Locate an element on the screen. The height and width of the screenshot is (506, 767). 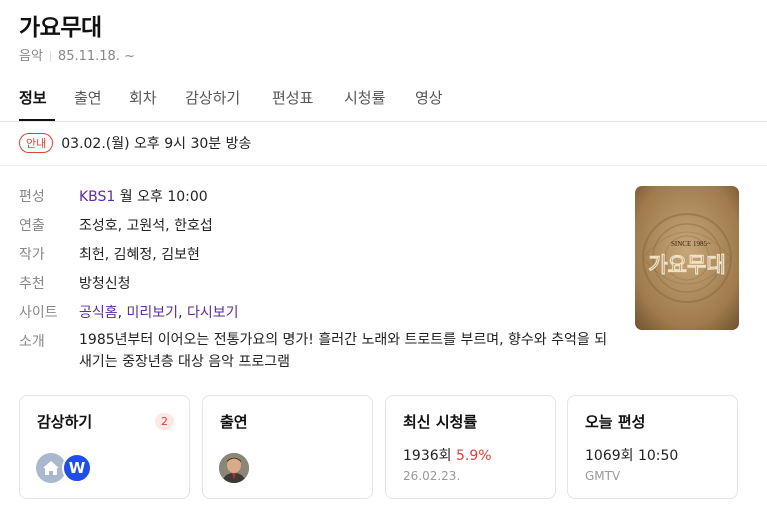
site-links: 공식홈, 미리보기, 다시보기 is located at coordinates (159, 312).